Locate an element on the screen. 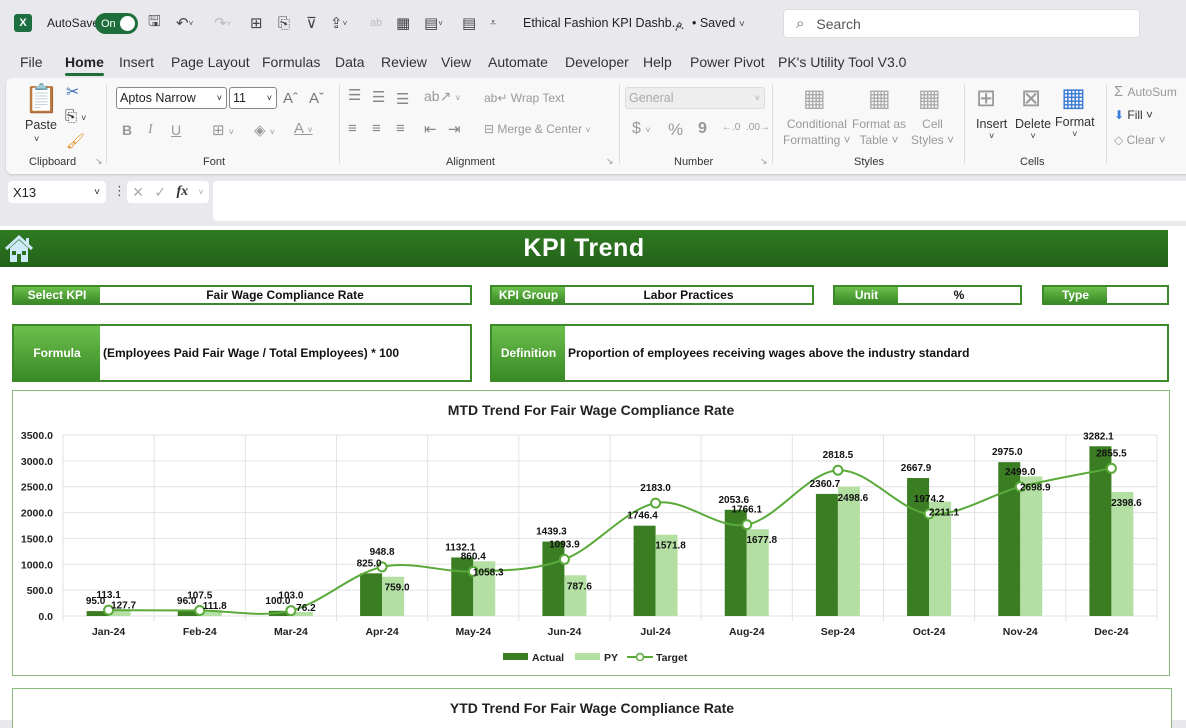 The width and height of the screenshot is (1186, 728). format-painter-icon: 🖌 is located at coordinates (75, 141).